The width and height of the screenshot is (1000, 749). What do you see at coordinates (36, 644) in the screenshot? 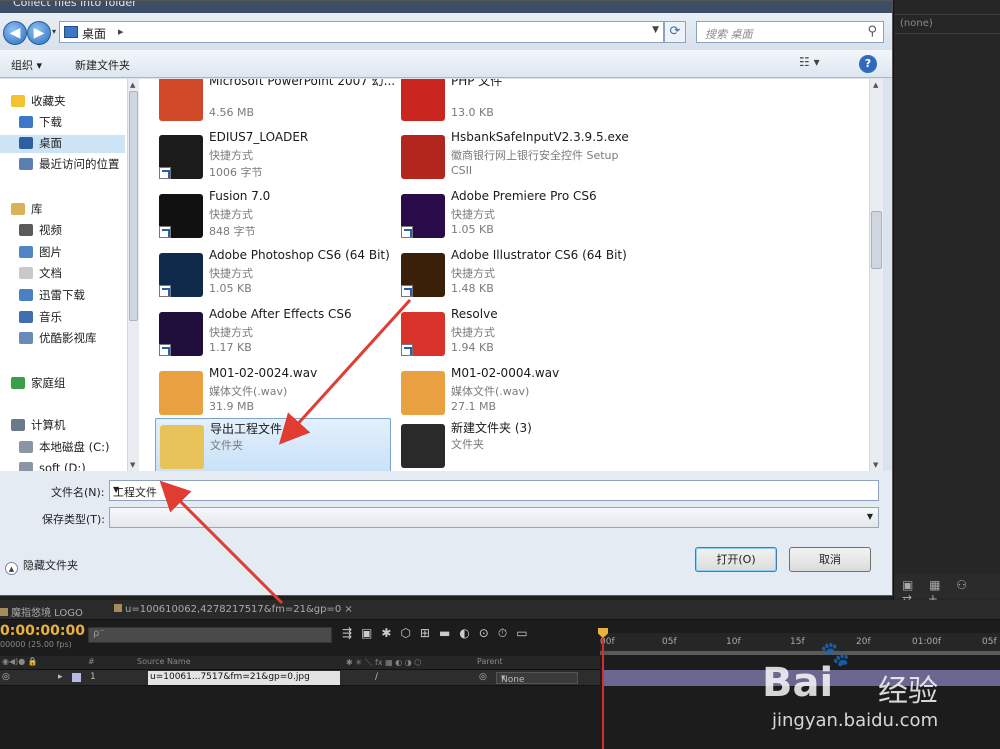
I see `frame-rate-display: 00000 (25.00 fps)` at bounding box center [36, 644].